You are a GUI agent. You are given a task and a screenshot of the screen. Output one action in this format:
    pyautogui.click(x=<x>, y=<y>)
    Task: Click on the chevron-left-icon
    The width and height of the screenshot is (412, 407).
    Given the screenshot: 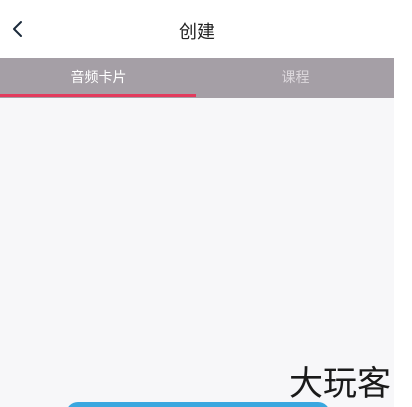 What is the action you would take?
    pyautogui.click(x=17, y=29)
    